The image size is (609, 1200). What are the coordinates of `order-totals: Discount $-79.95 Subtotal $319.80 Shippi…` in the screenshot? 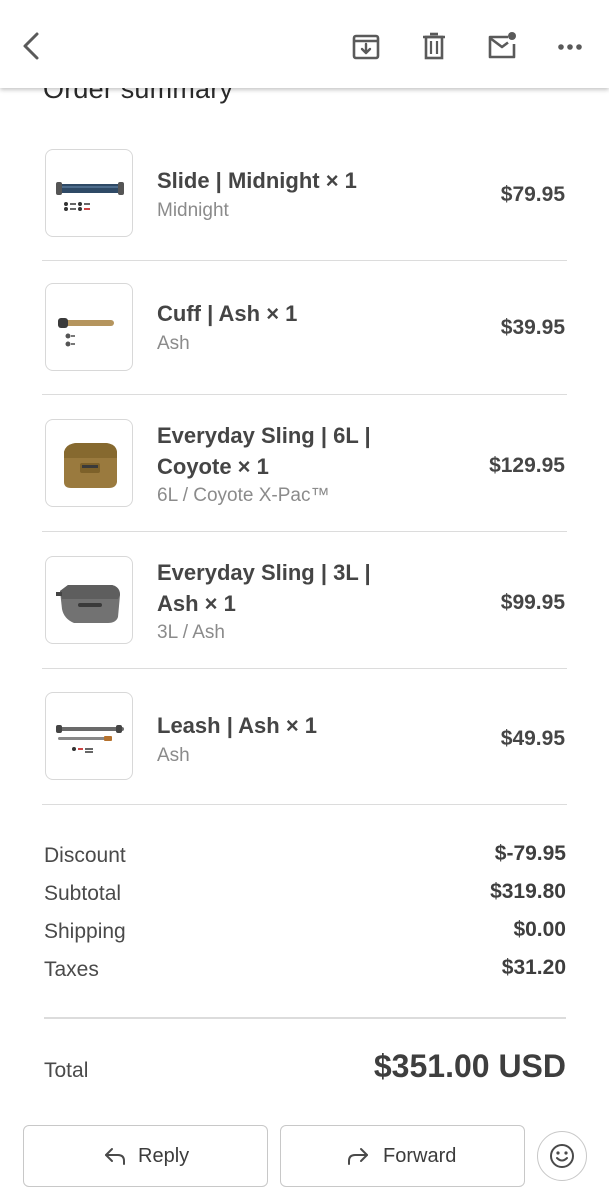 It's located at (305, 914).